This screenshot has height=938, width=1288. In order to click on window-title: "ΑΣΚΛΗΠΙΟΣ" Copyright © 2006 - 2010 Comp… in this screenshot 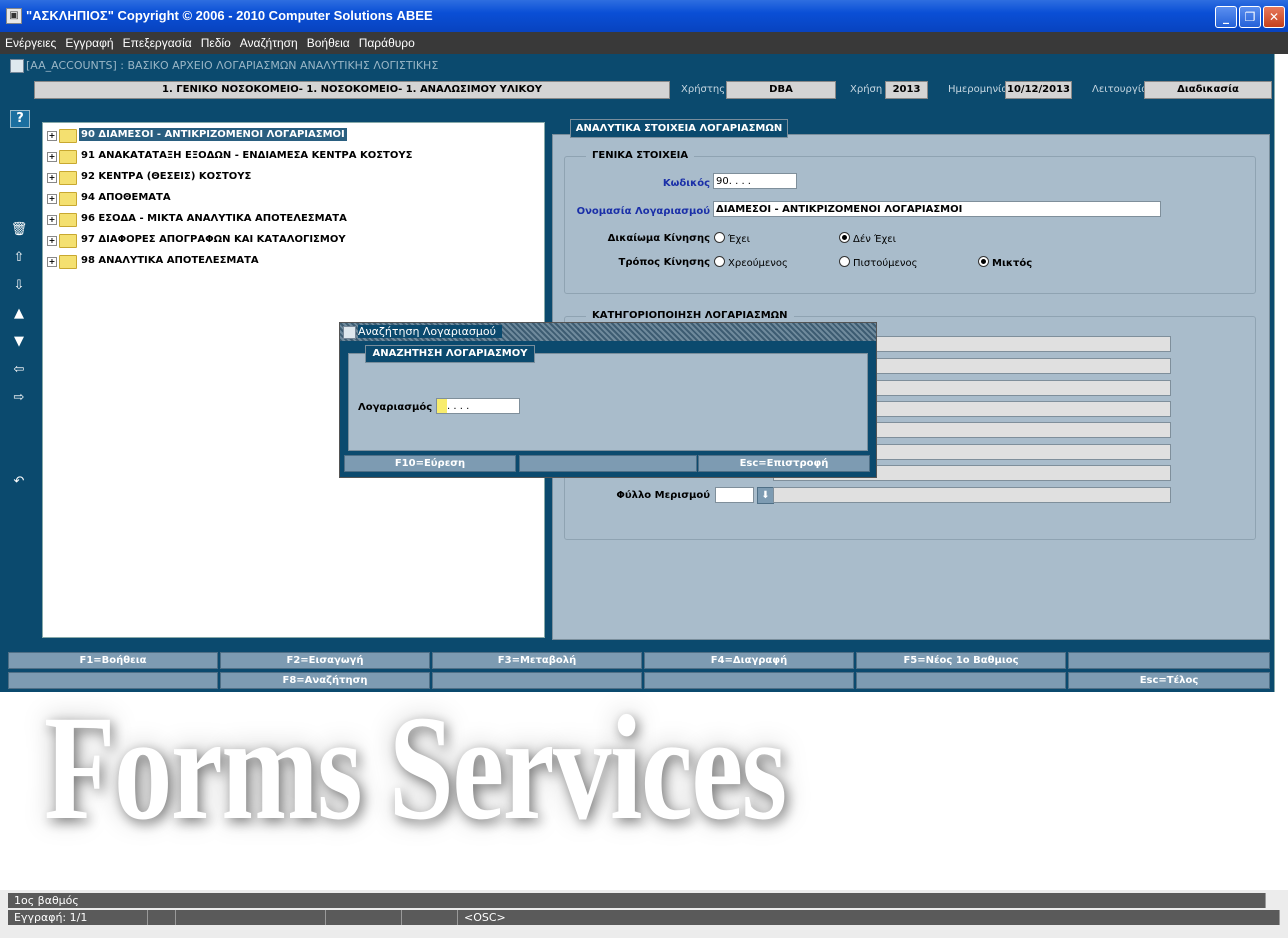, I will do `click(229, 15)`.